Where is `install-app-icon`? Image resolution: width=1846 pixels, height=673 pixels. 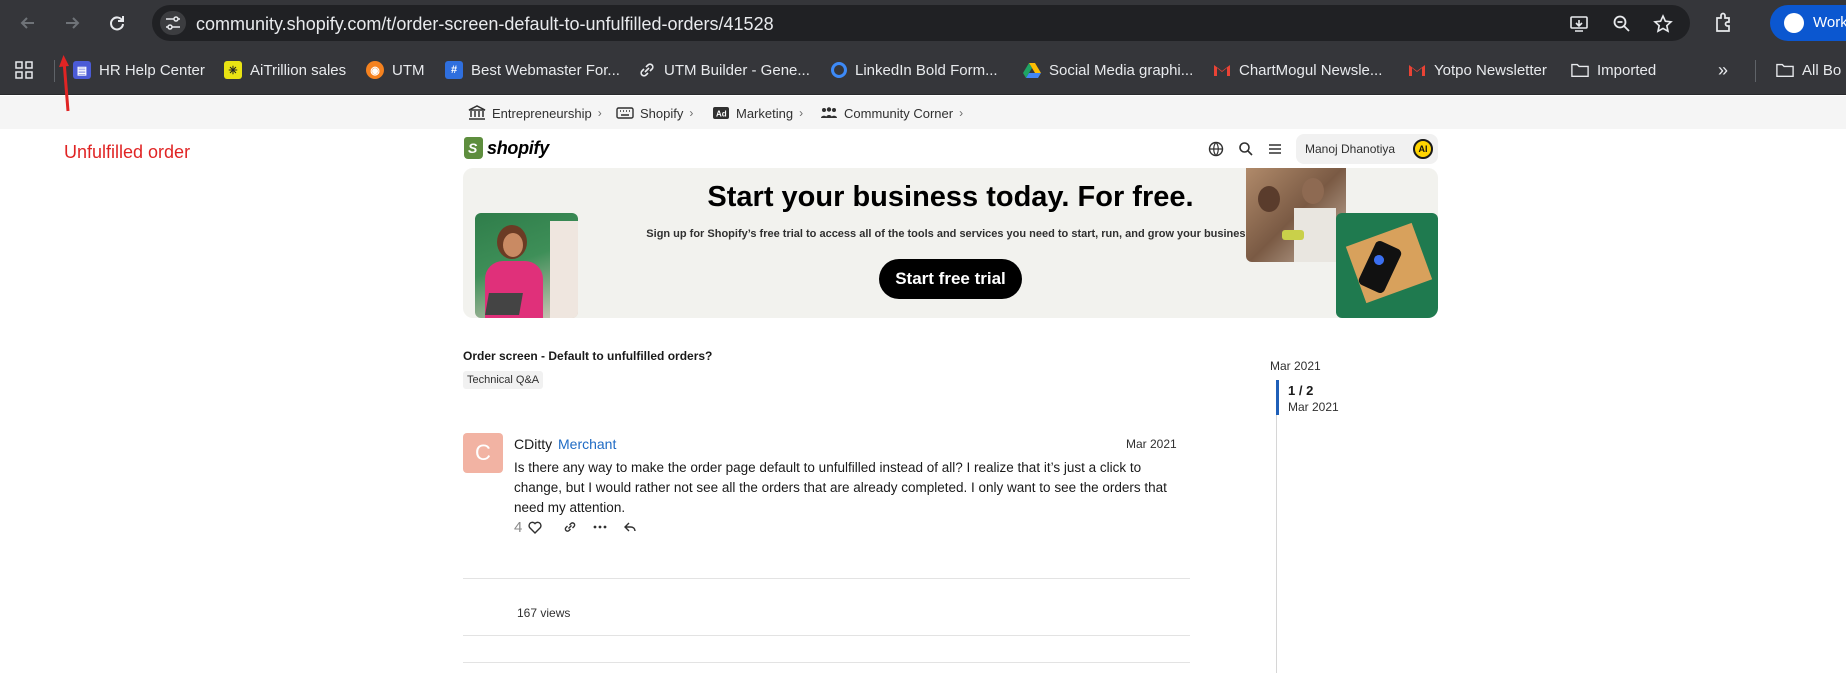 install-app-icon is located at coordinates (1579, 24).